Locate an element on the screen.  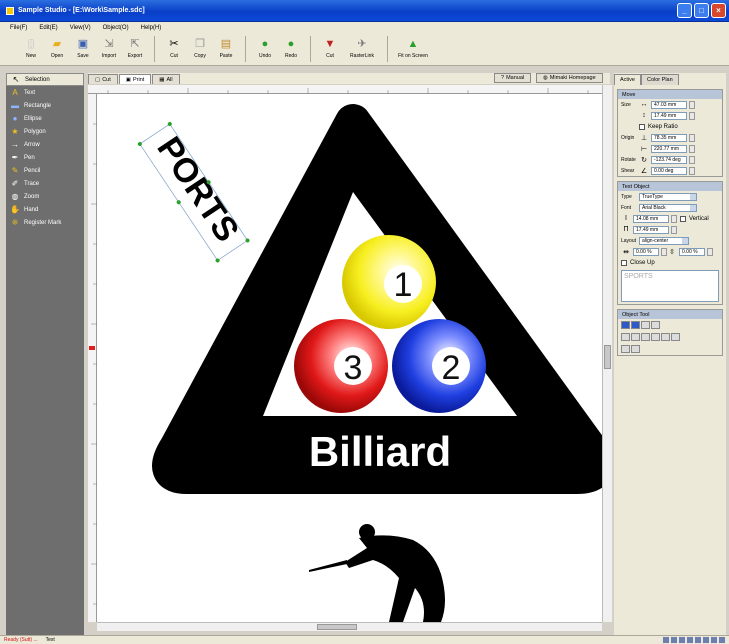
paste-button: ▤ Paste is located at coordinates (226, 49).